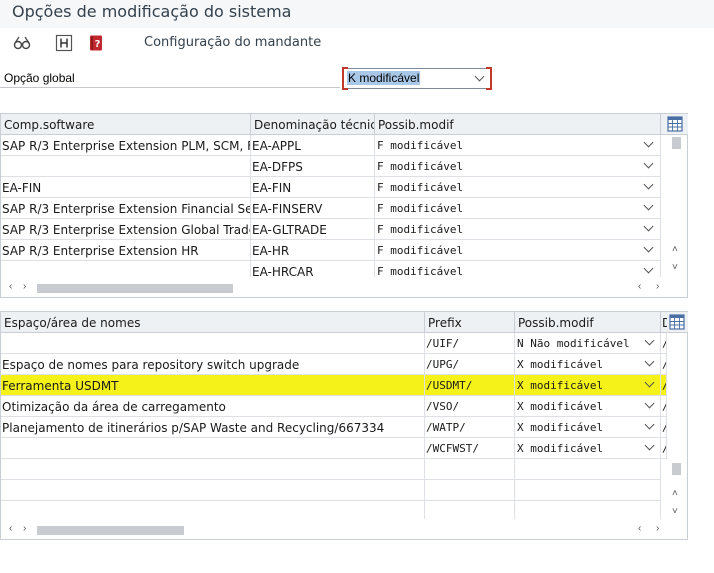  Describe the element at coordinates (313, 187) in the screenshot. I see `table-cell-tech: EA-FIN` at that location.